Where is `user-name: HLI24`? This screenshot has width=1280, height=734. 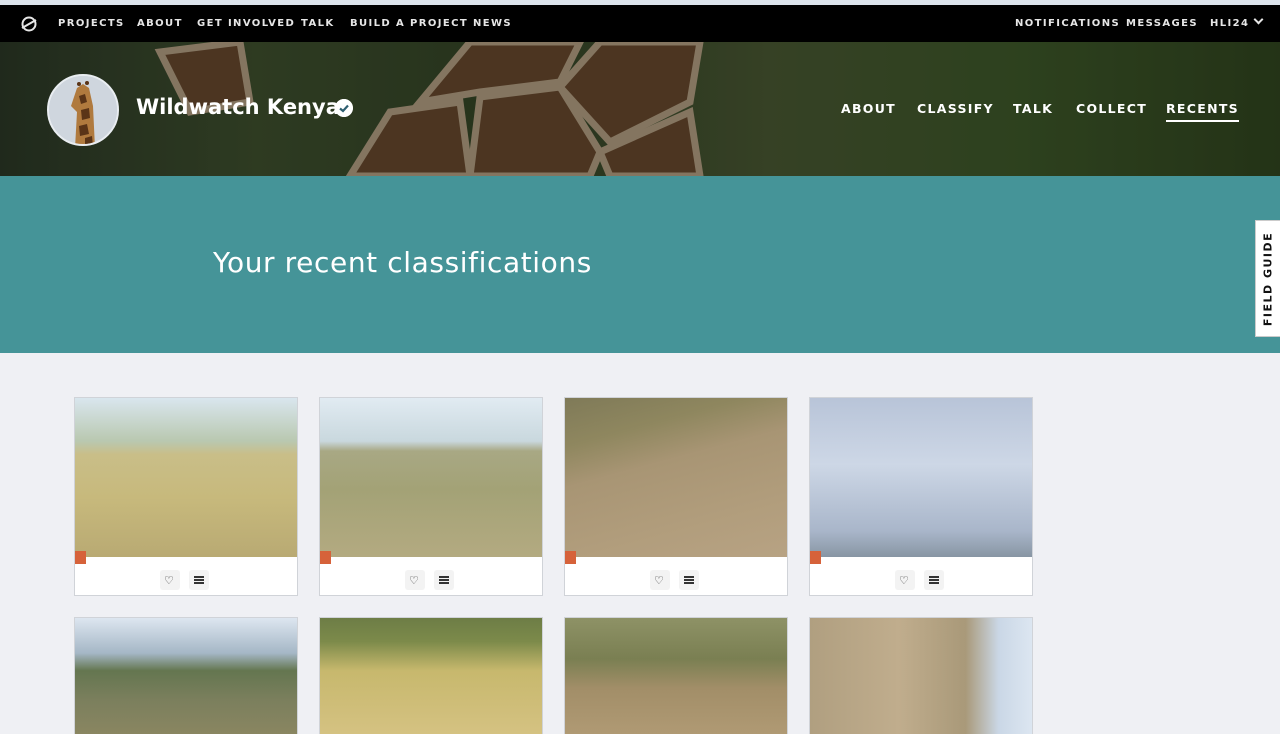 user-name: HLI24 is located at coordinates (1230, 23).